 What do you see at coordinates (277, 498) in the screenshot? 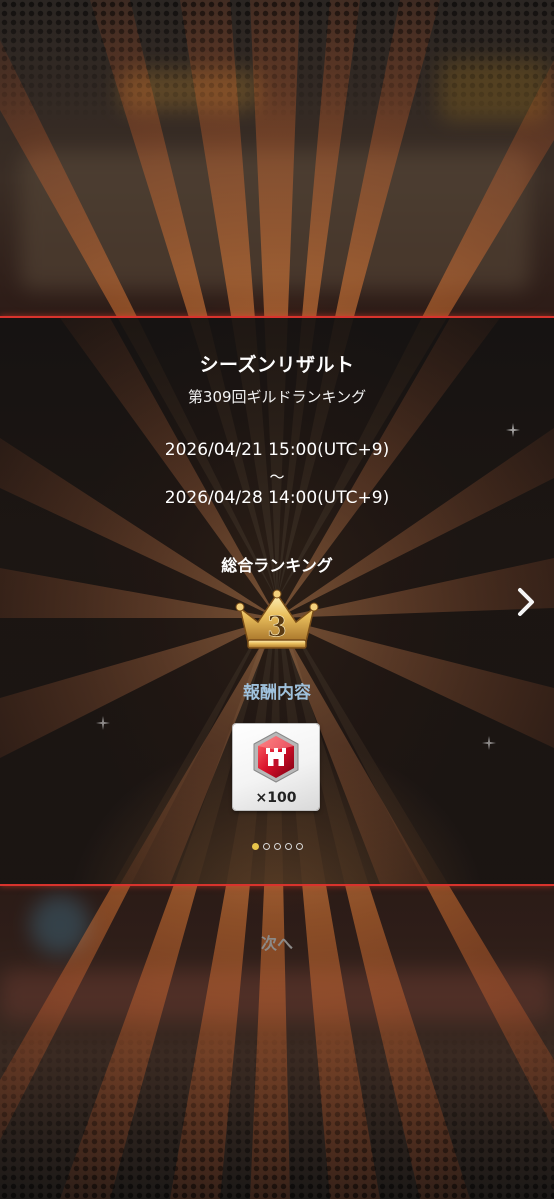
I see `period-end: 2026/04/28 14:00(UTC+9)` at bounding box center [277, 498].